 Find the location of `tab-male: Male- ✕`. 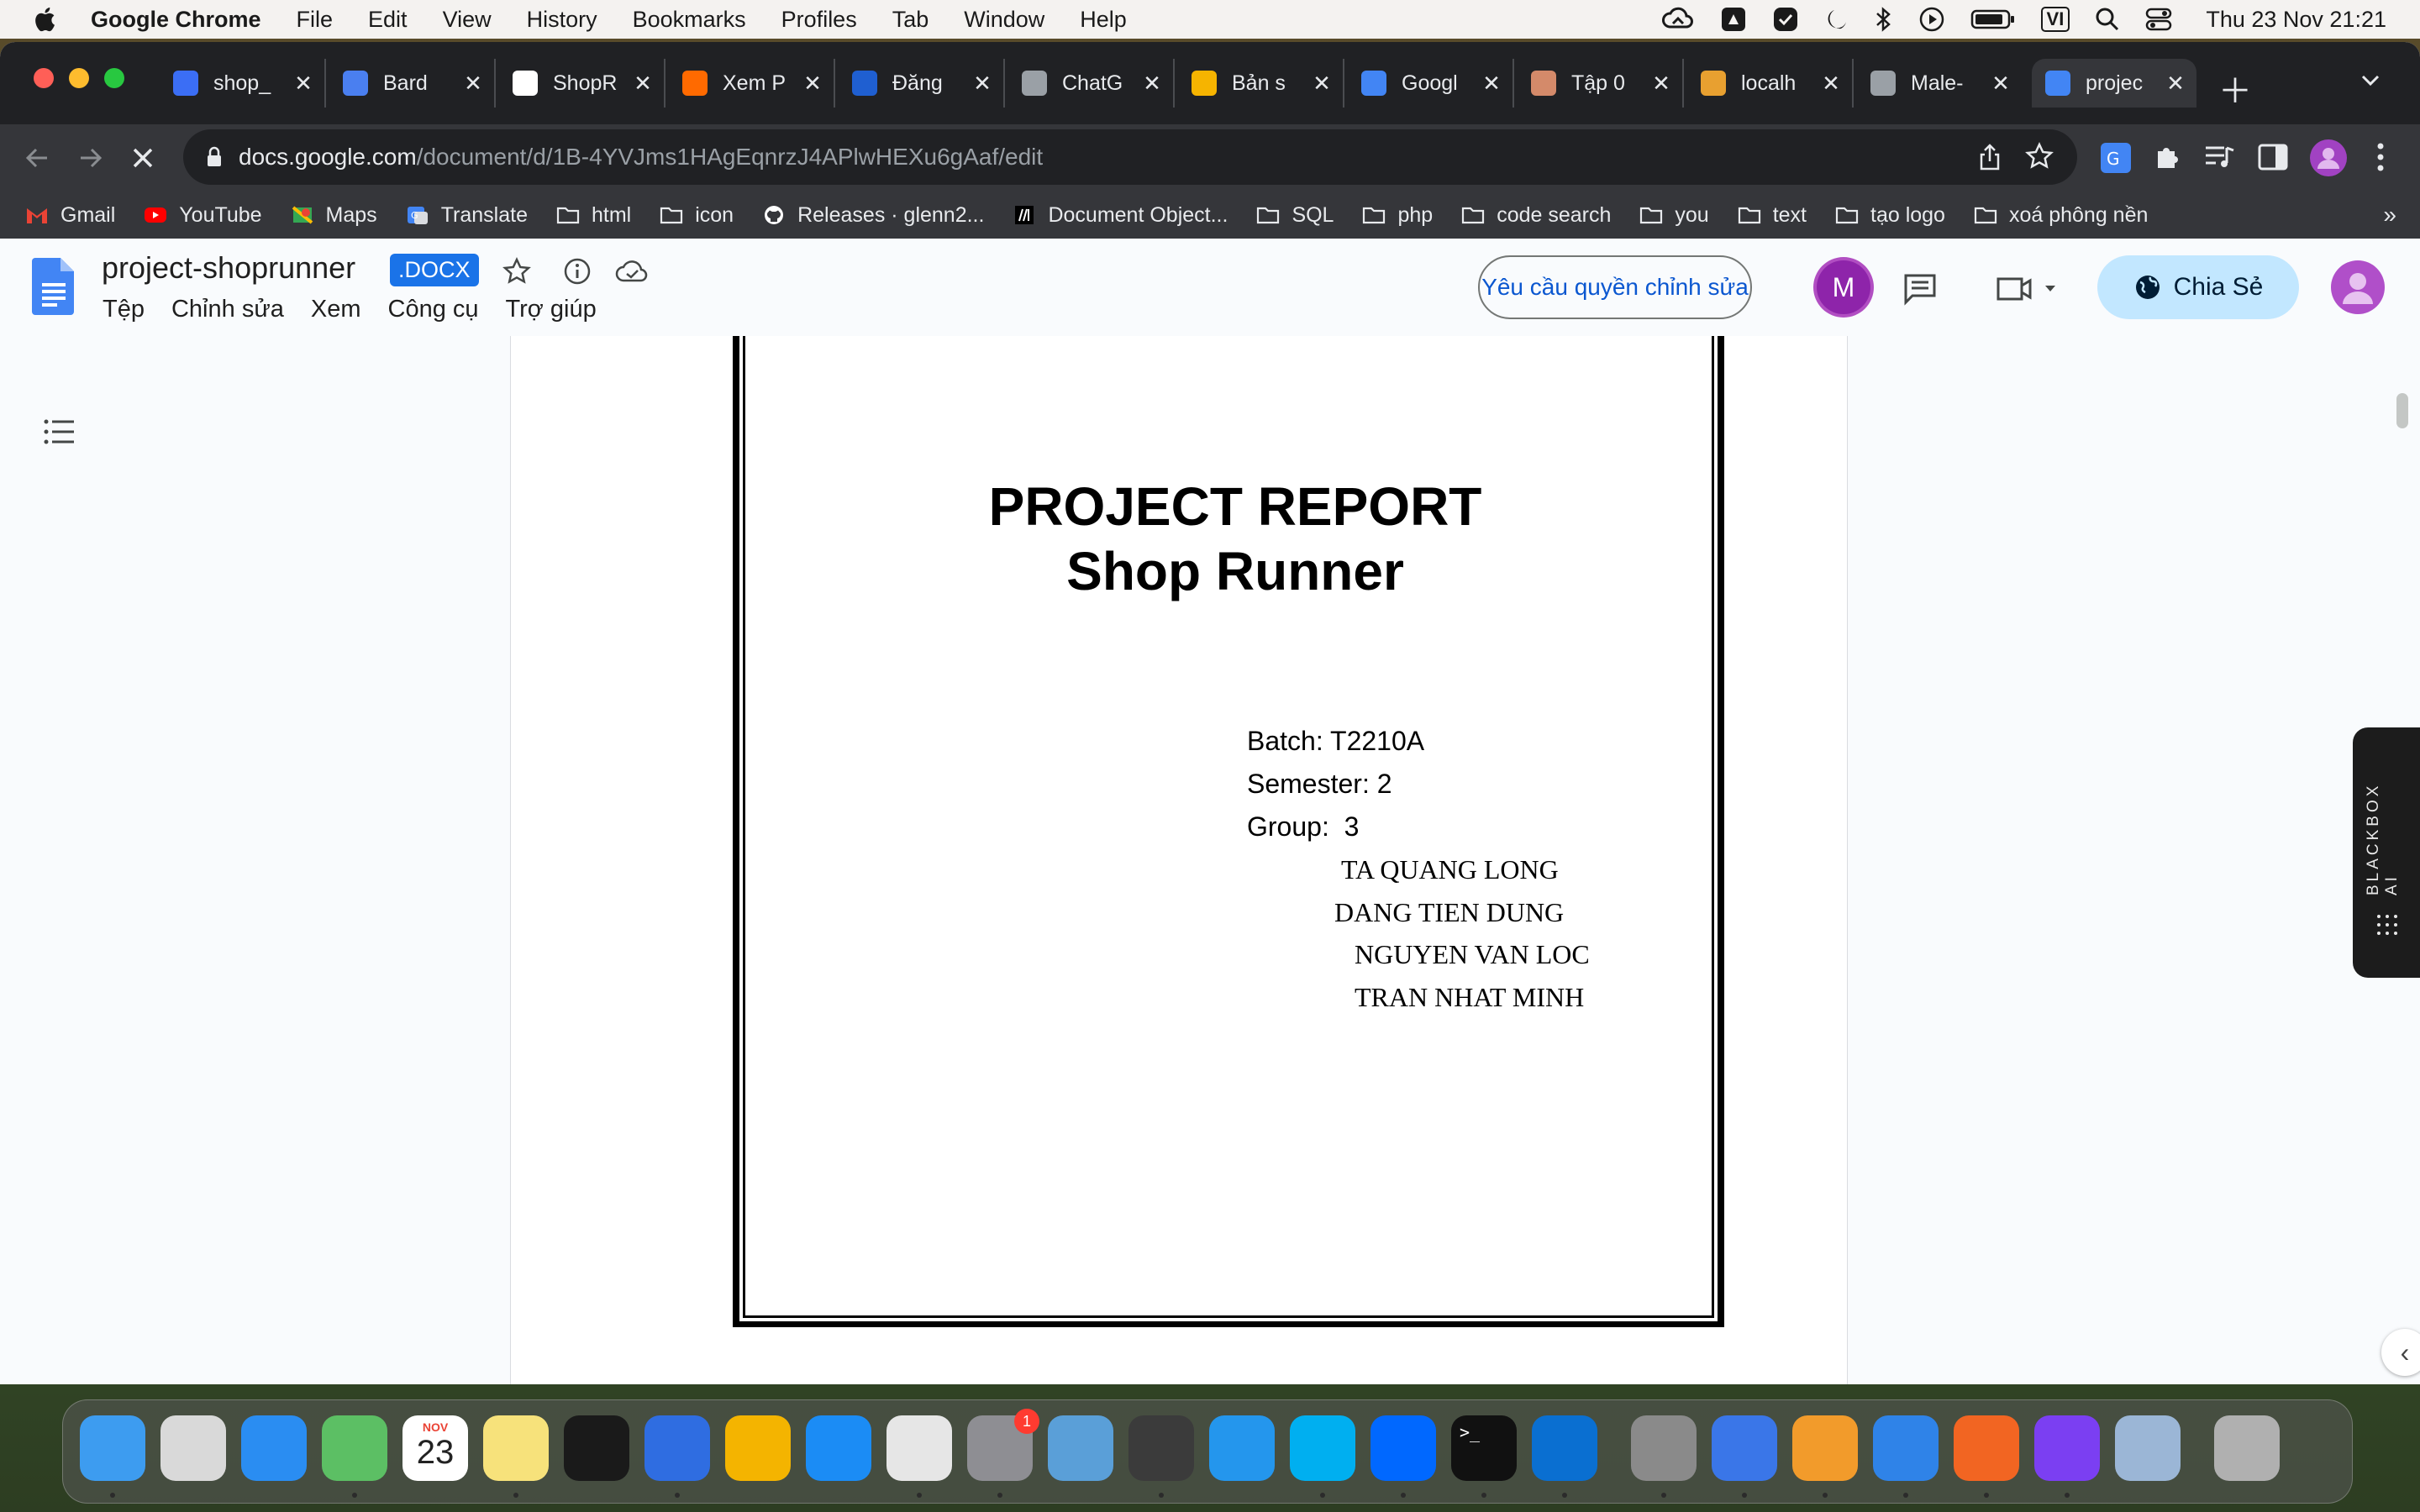

tab-male: Male- ✕ is located at coordinates (1939, 83).